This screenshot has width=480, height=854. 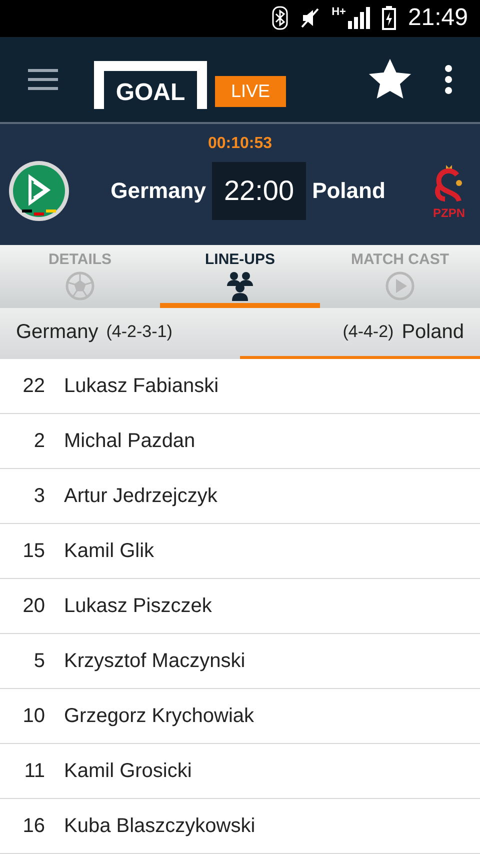 I want to click on shirt-number: 5, so click(x=38, y=661).